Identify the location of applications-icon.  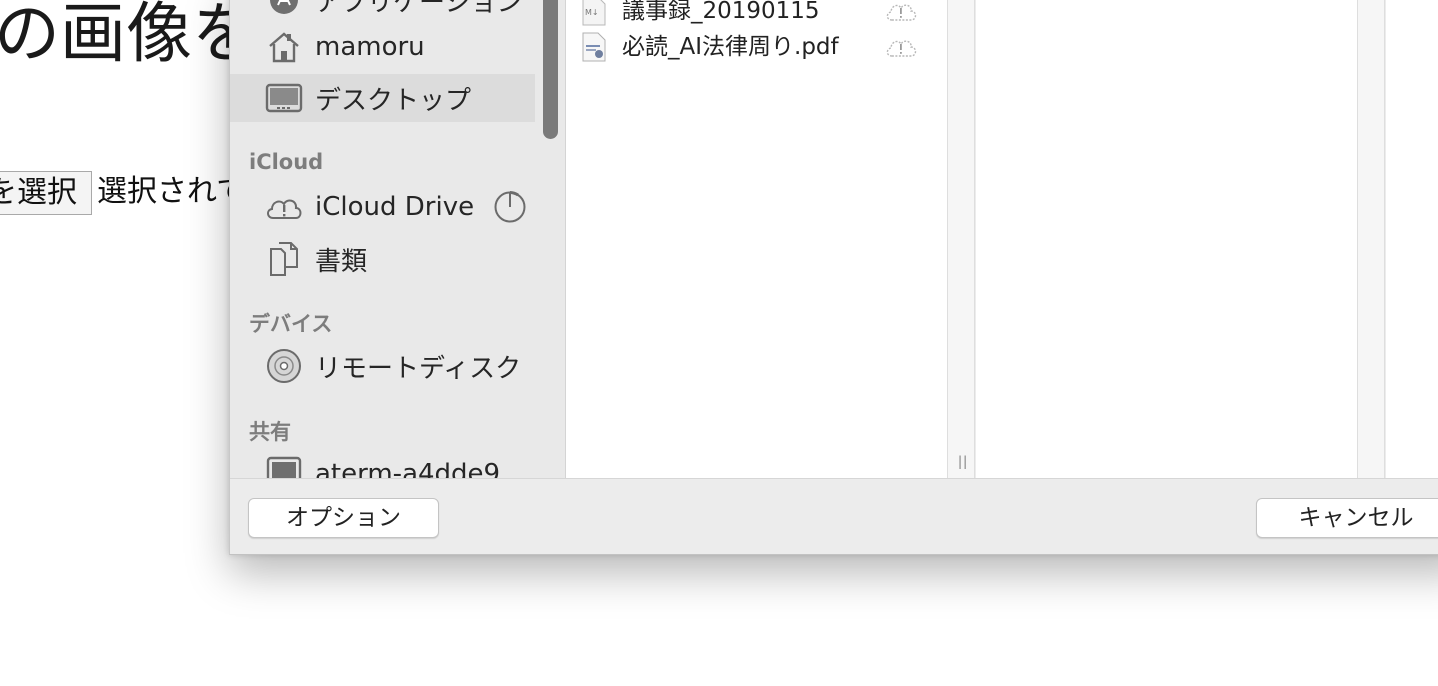
(284, 10).